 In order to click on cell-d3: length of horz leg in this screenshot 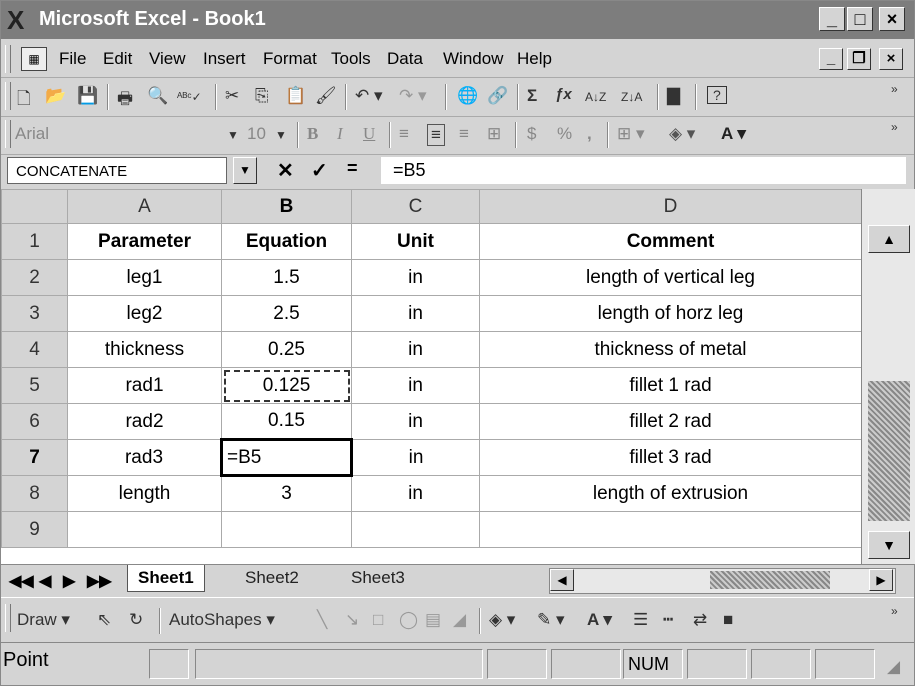, I will do `click(670, 313)`.